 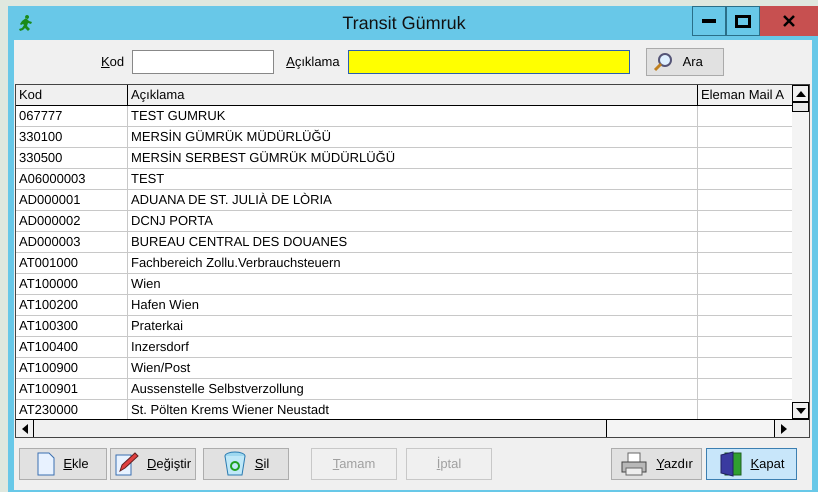 What do you see at coordinates (313, 62) in the screenshot?
I see `field-label: Açıklama` at bounding box center [313, 62].